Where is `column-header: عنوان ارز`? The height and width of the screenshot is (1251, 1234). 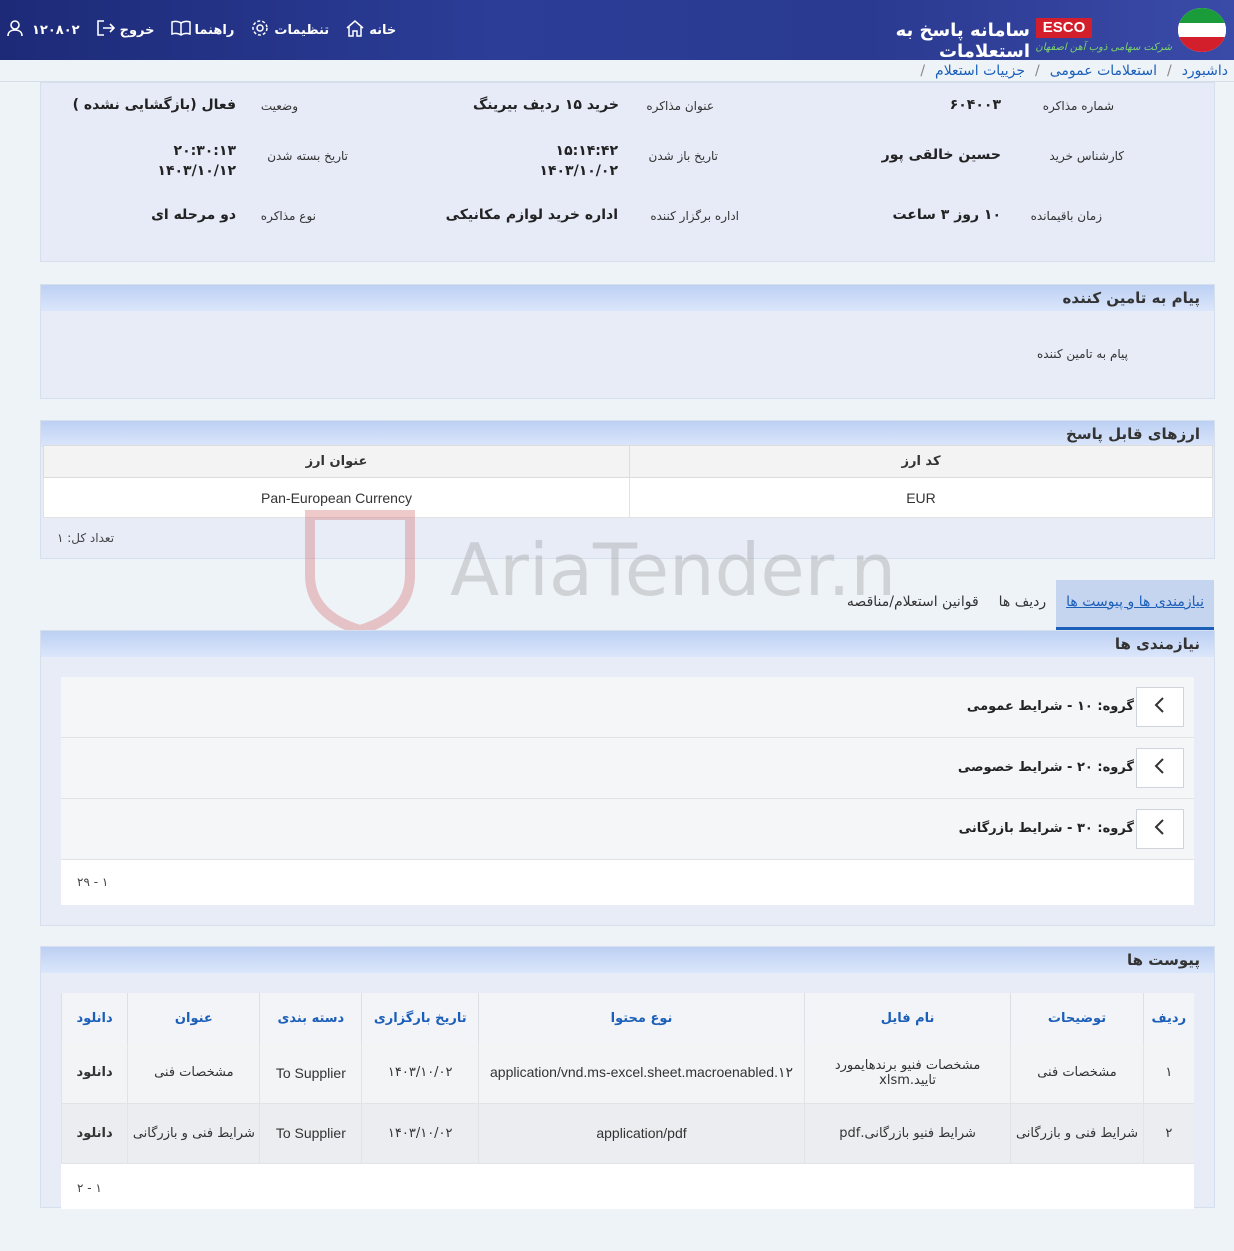 column-header: عنوان ارز is located at coordinates (336, 461).